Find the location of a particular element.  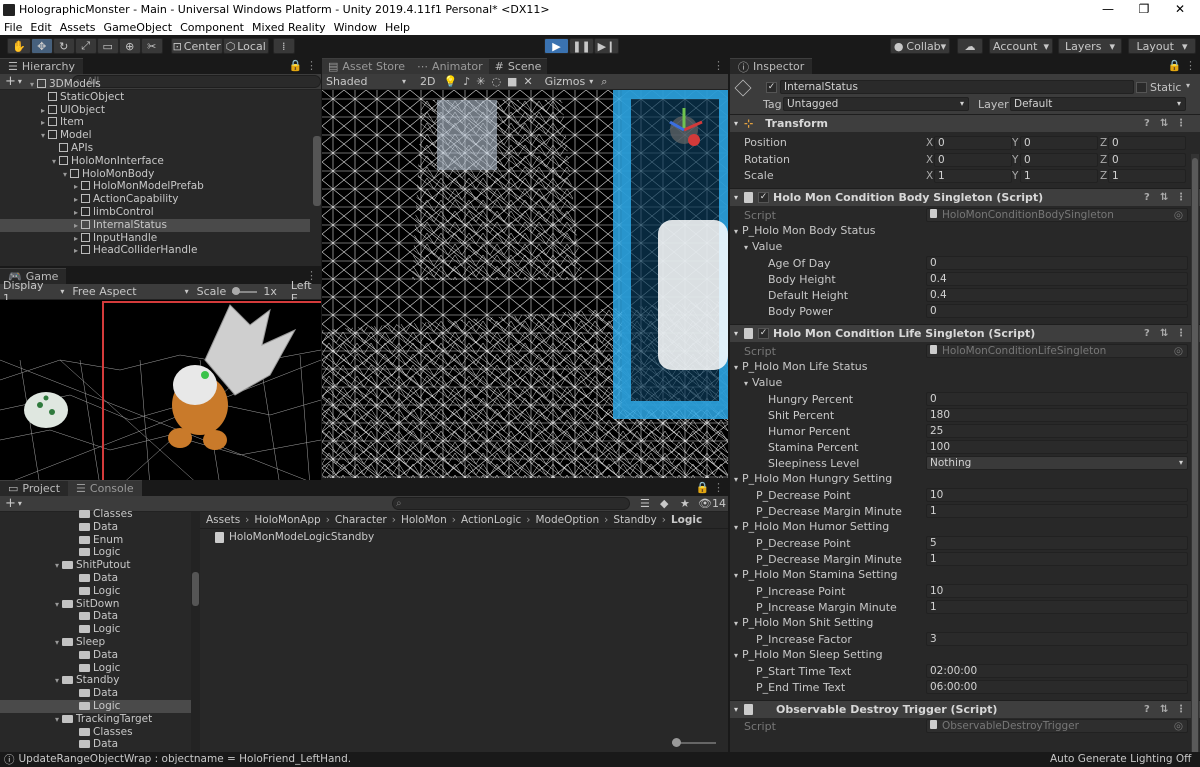

project-folder-item: ▾ ShitPutout is located at coordinates (95, 565).